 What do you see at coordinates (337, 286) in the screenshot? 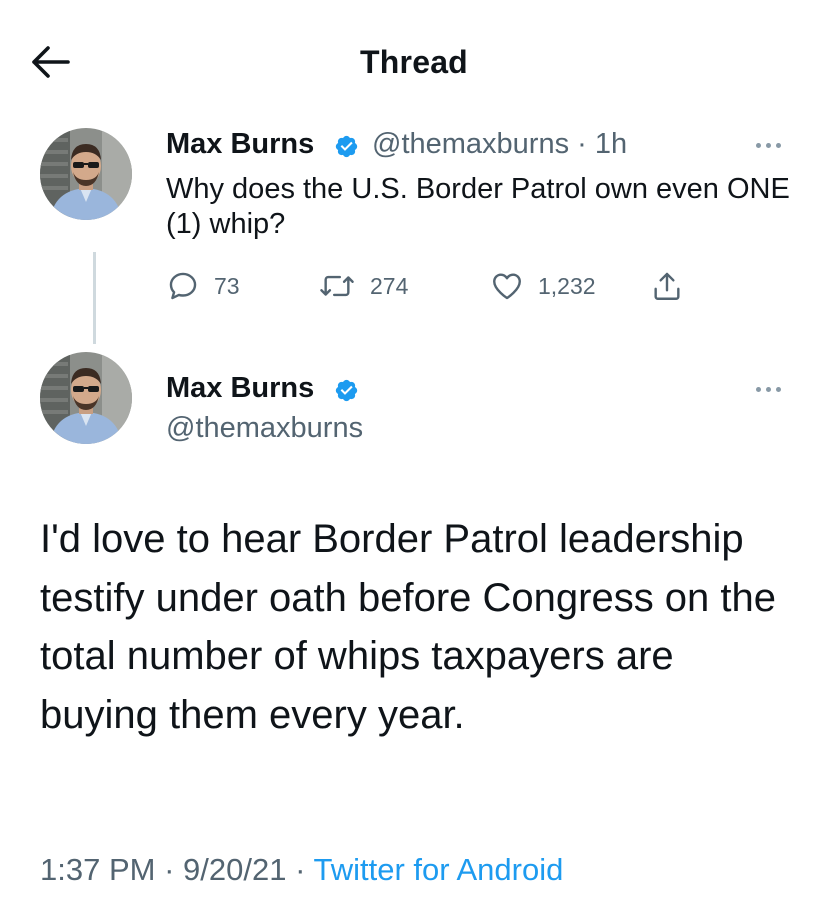
I see `retweet-icon` at bounding box center [337, 286].